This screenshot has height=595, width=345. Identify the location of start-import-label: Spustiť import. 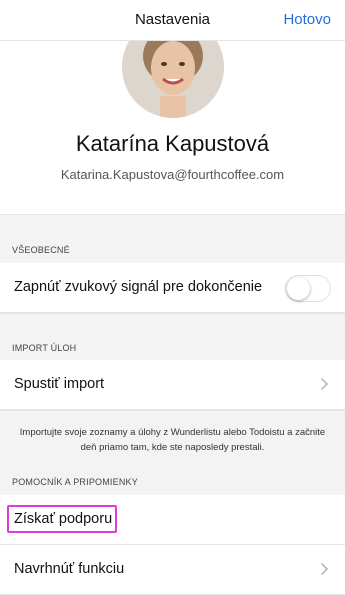
(59, 384).